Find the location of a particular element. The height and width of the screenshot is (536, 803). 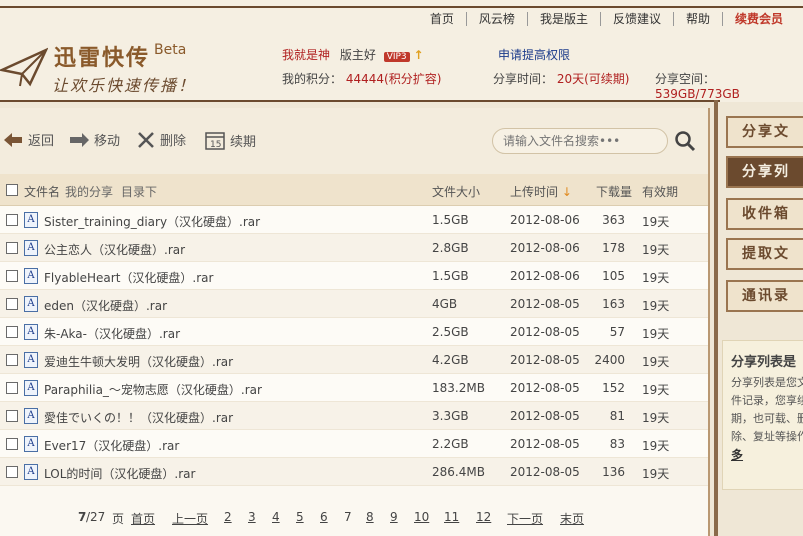

breadcrumb-my-share: 我的分享 is located at coordinates (89, 191).